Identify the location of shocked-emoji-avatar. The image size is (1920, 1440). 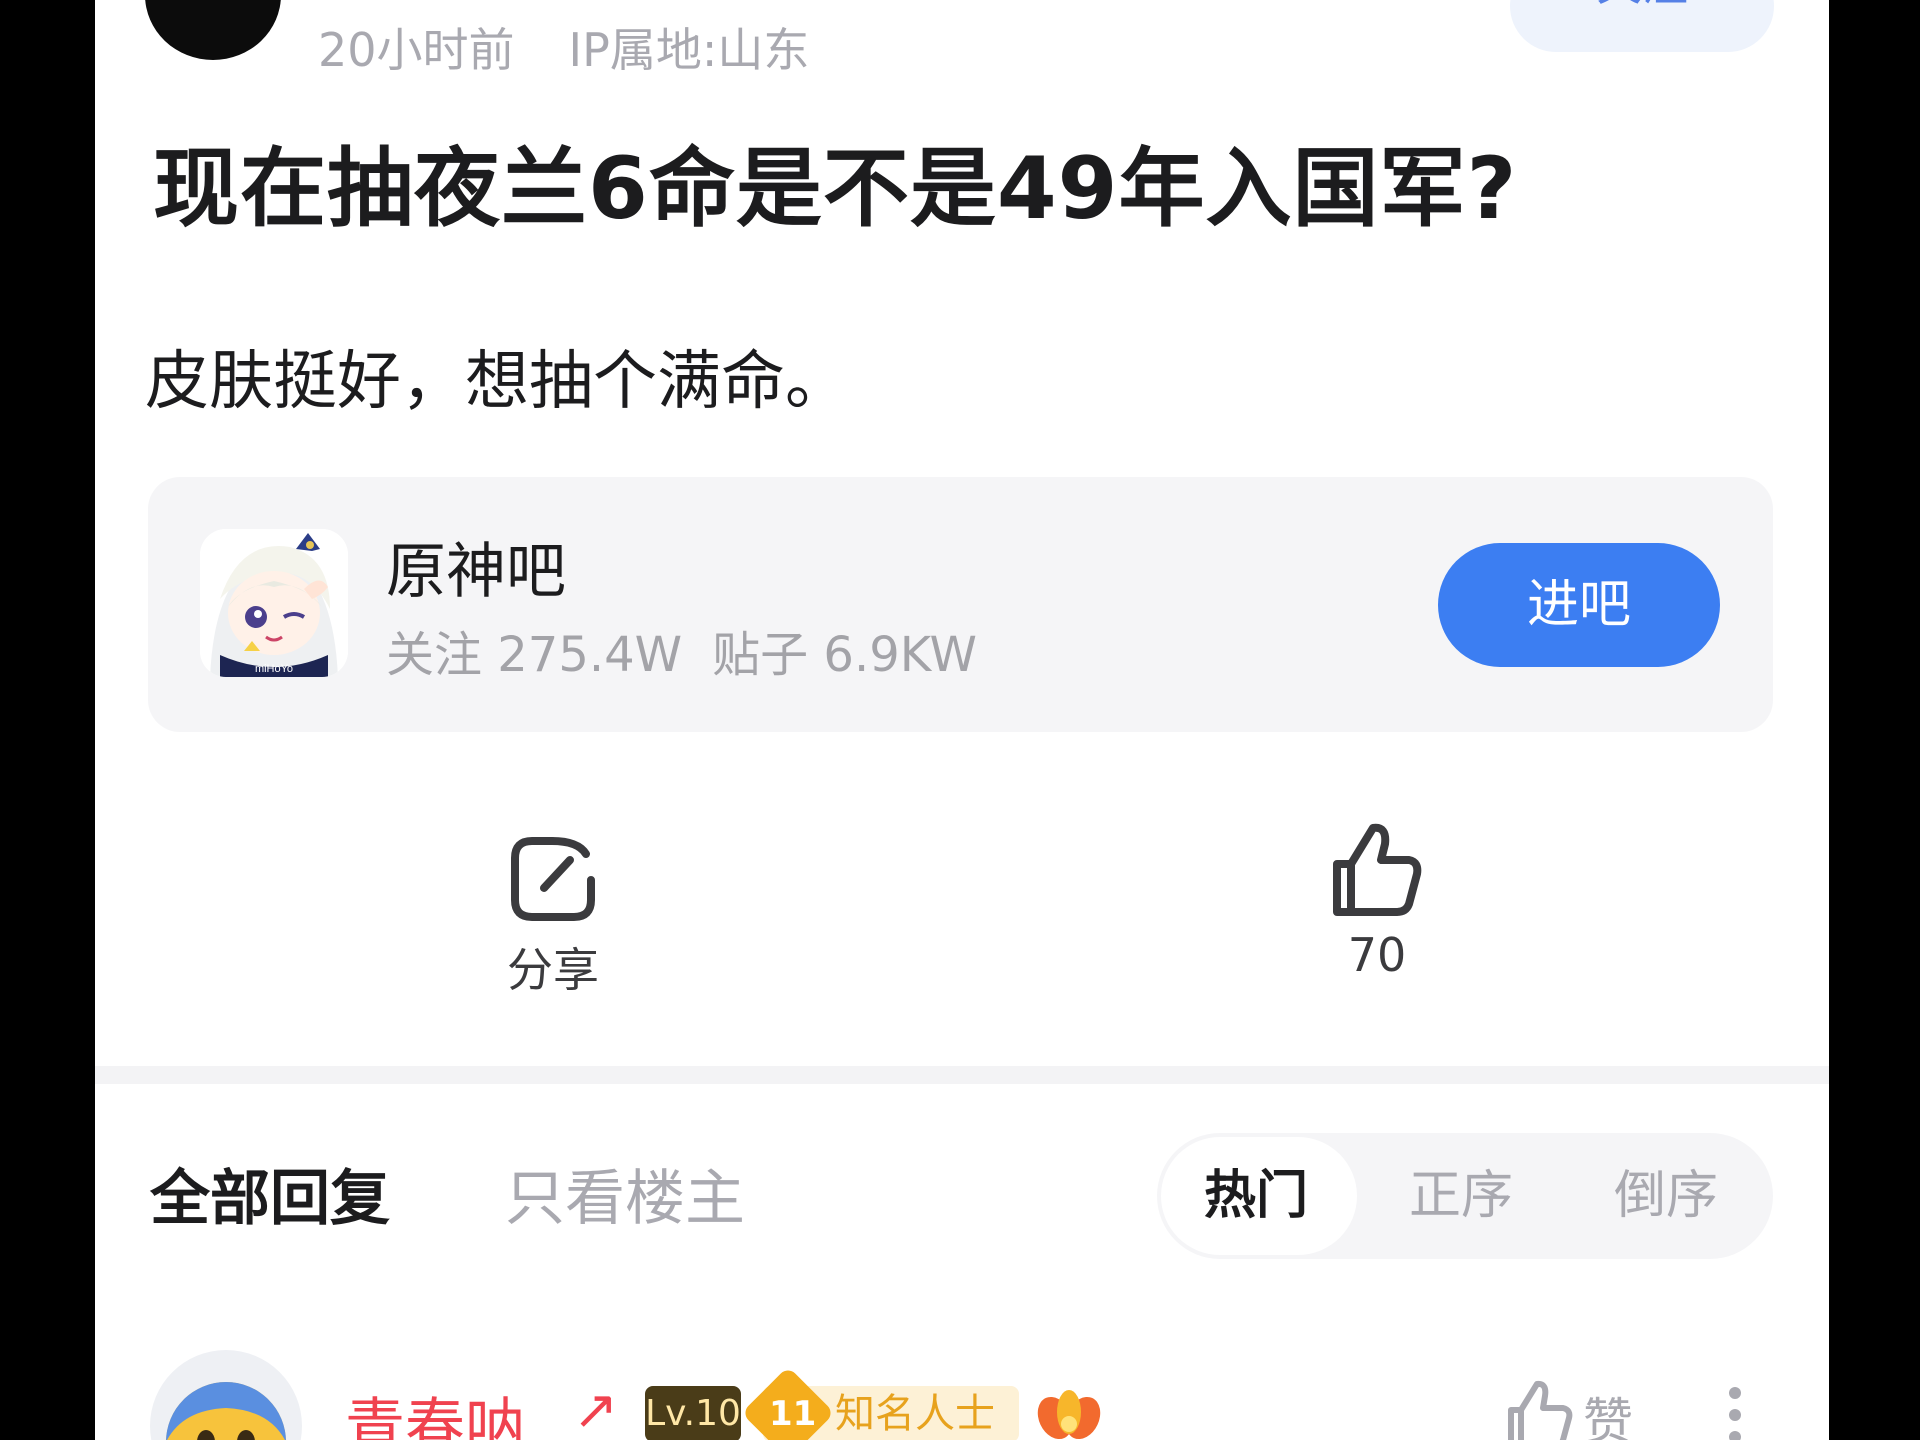
(226, 1411).